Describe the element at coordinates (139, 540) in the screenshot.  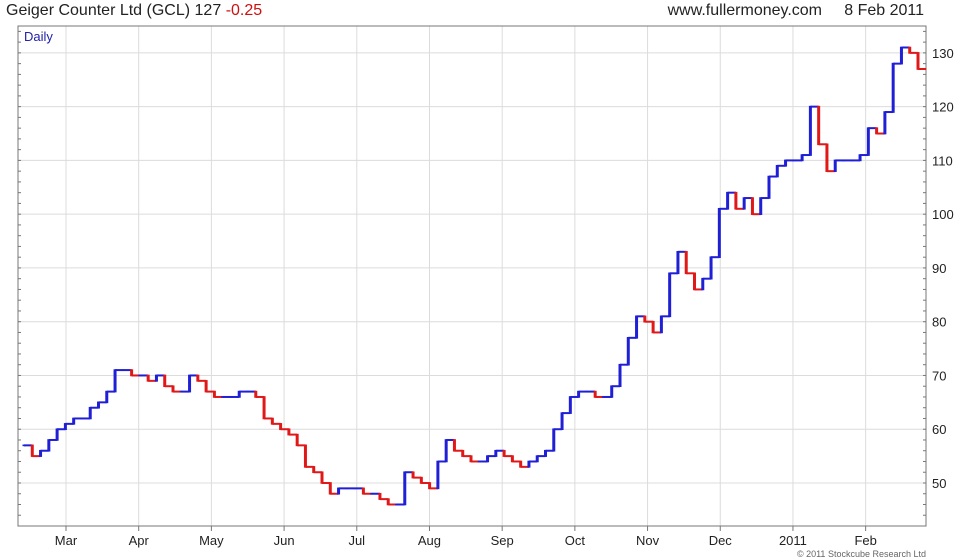
I see `x-tick-label: Apr` at that location.